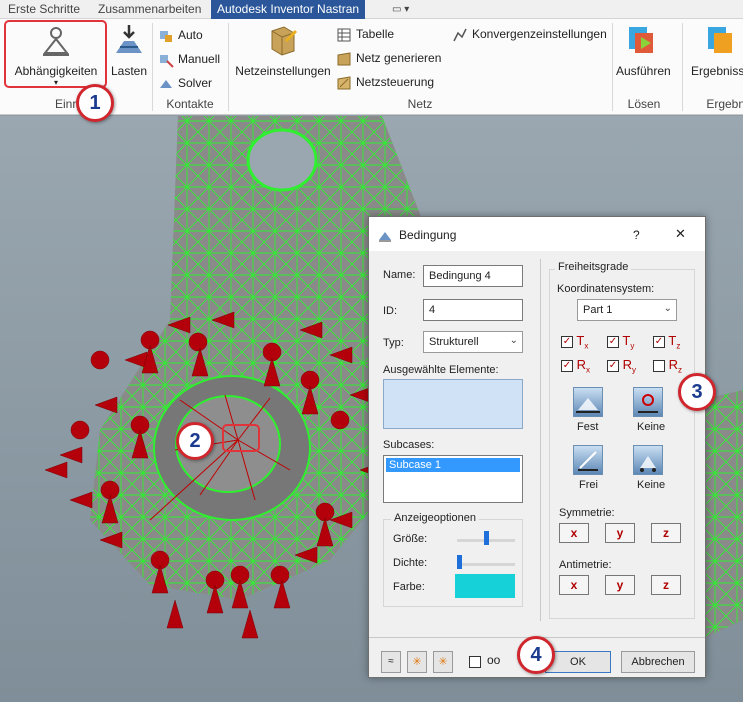 The image size is (743, 702). What do you see at coordinates (574, 533) in the screenshot?
I see `symmetrie-x-button: x` at bounding box center [574, 533].